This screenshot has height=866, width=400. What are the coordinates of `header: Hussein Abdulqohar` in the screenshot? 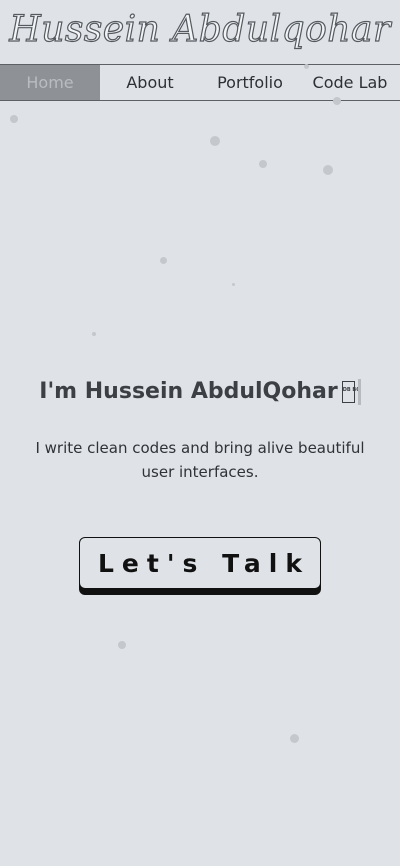 It's located at (200, 32).